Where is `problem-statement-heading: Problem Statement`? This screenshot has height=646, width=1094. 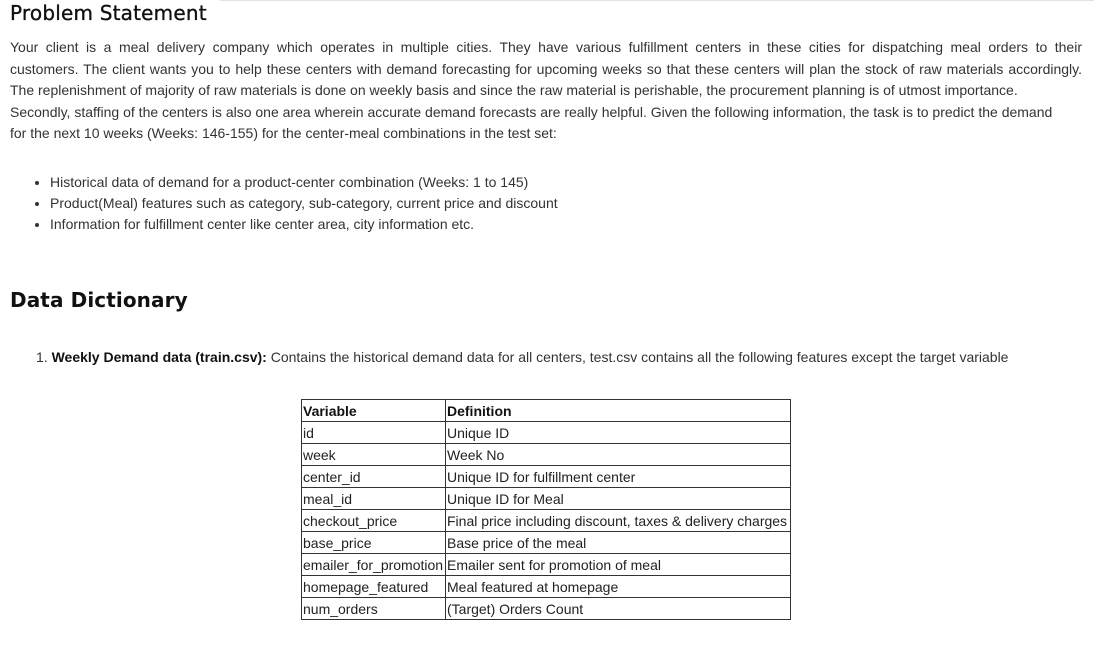
problem-statement-heading: Problem Statement is located at coordinates (108, 13).